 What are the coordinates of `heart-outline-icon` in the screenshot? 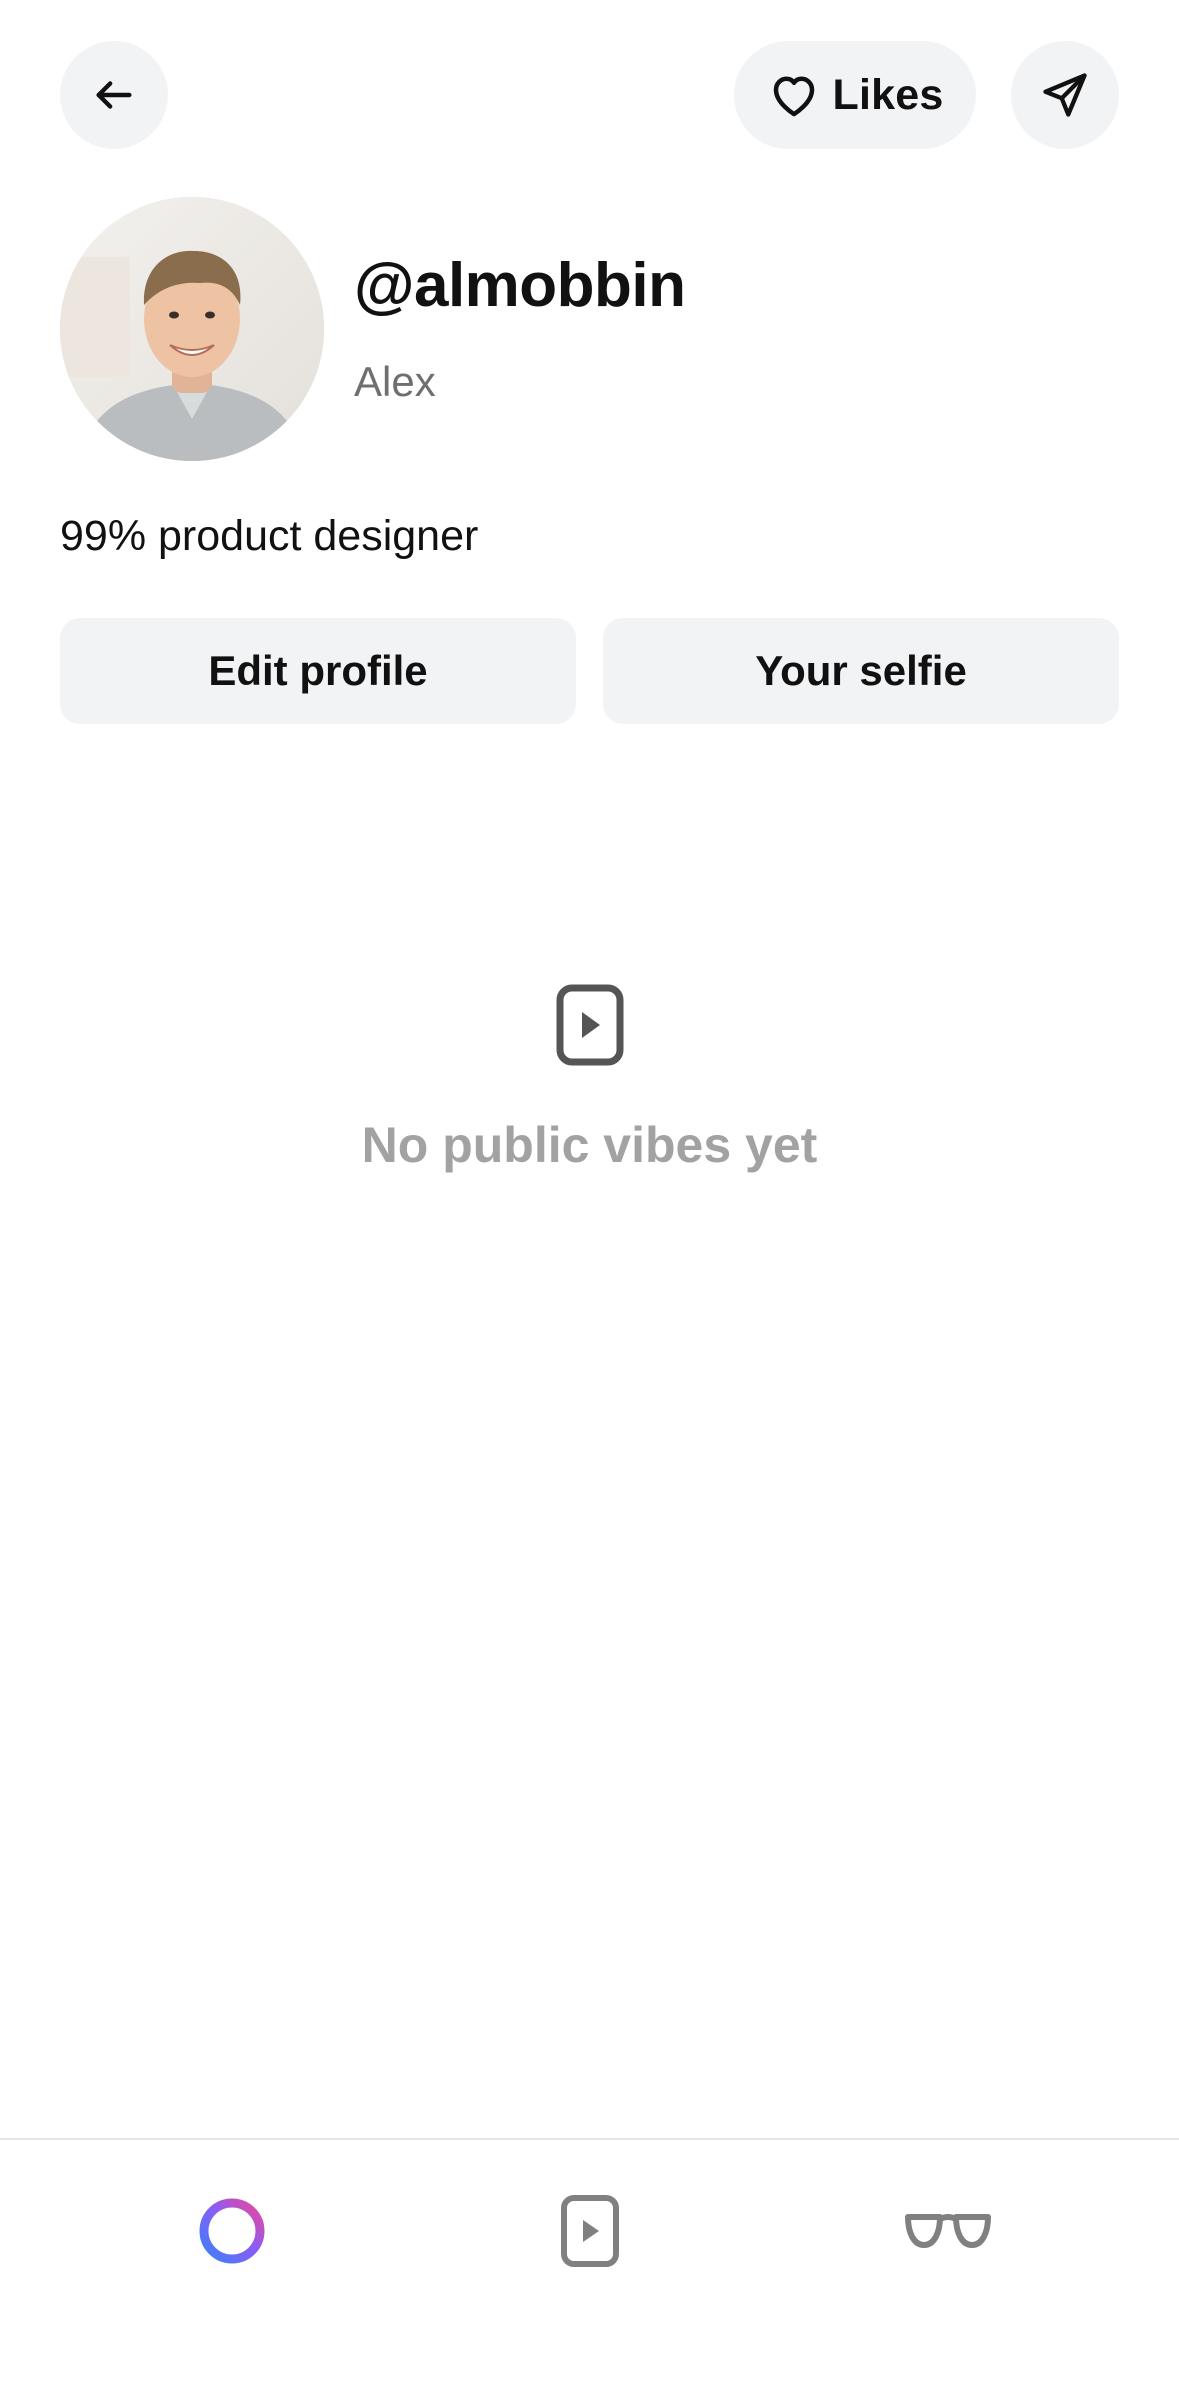 It's located at (794, 95).